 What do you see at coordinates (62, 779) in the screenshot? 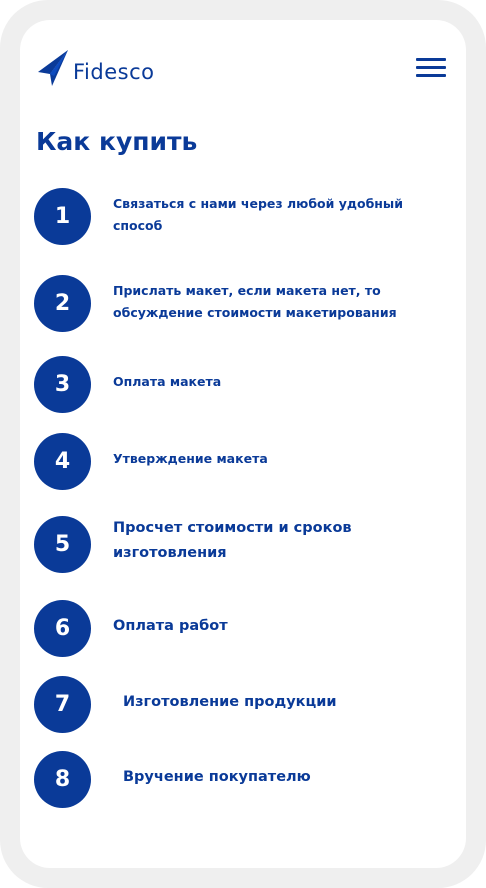
I see `step-number-badge: 8` at bounding box center [62, 779].